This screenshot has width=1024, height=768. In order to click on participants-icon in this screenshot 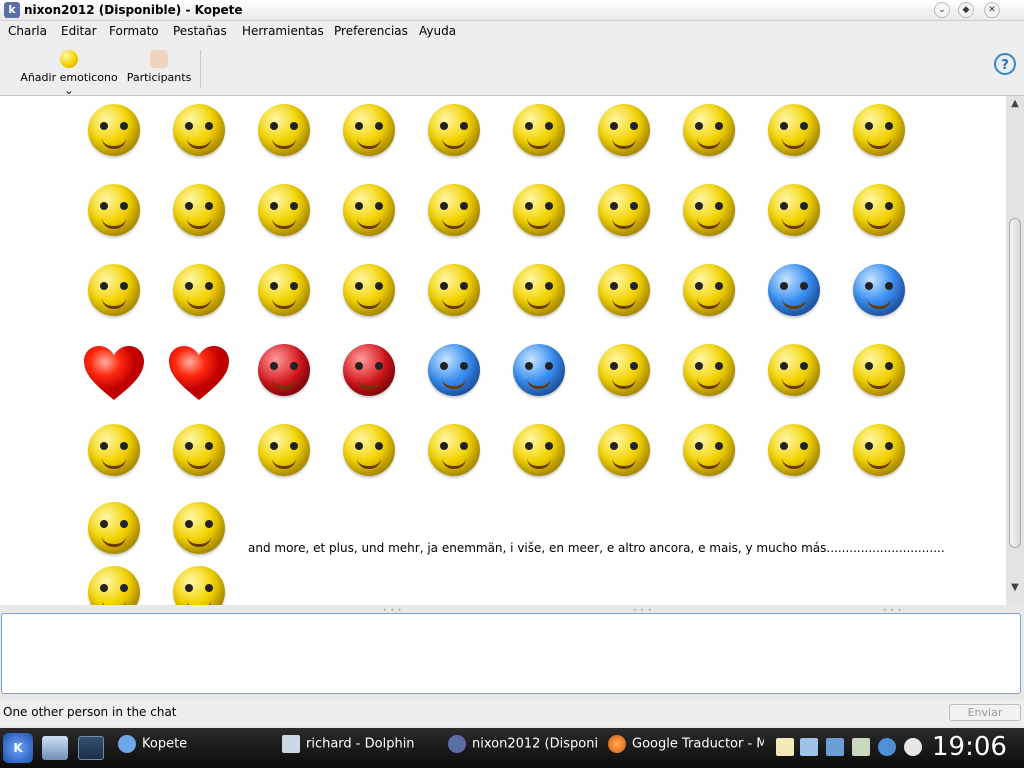, I will do `click(159, 59)`.